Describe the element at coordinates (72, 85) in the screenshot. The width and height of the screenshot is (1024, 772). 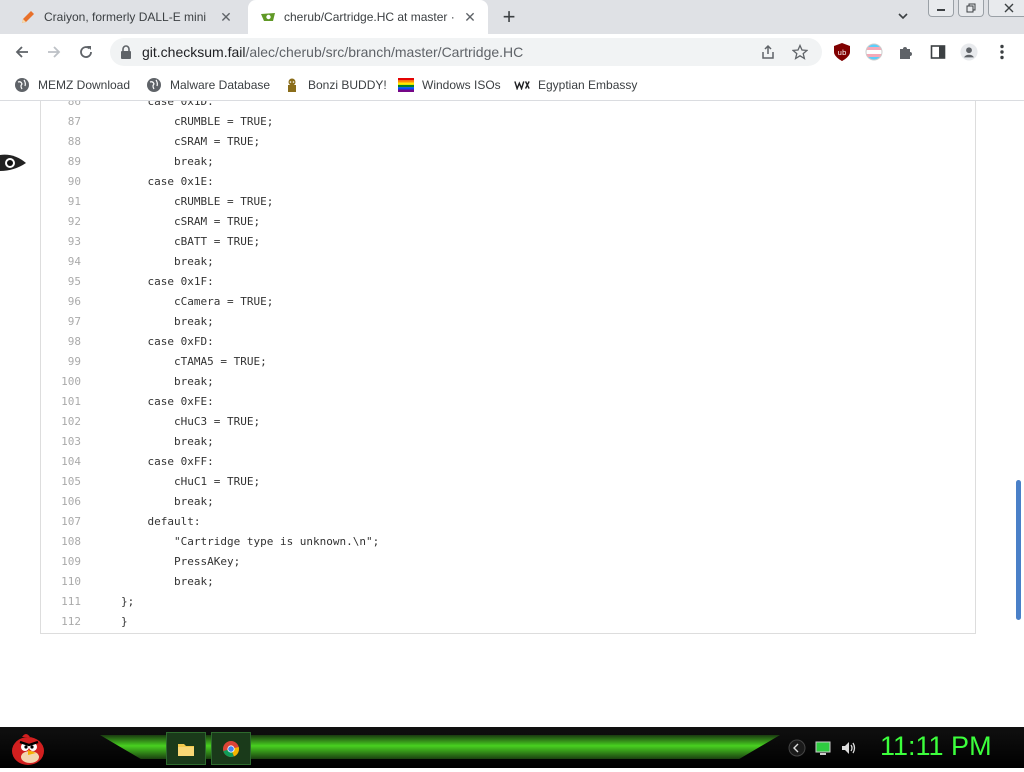
I see `bookmark-memz: MEMZ Download` at that location.